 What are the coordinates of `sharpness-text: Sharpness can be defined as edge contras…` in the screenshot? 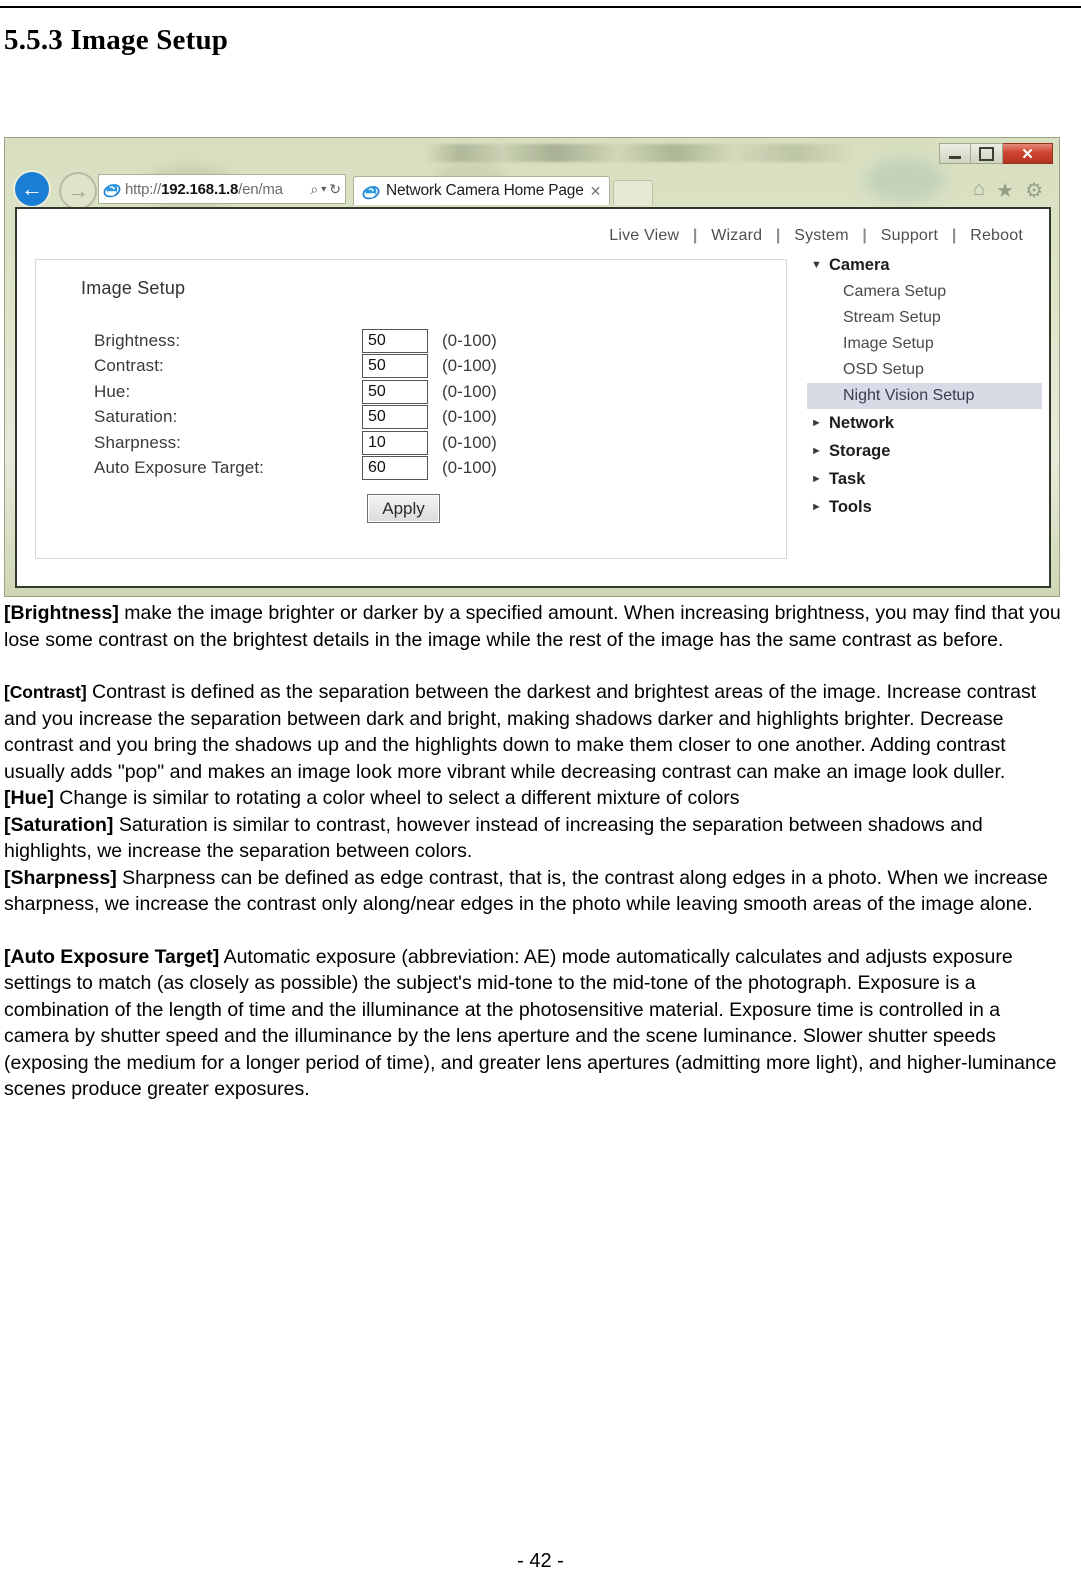 It's located at (526, 891).